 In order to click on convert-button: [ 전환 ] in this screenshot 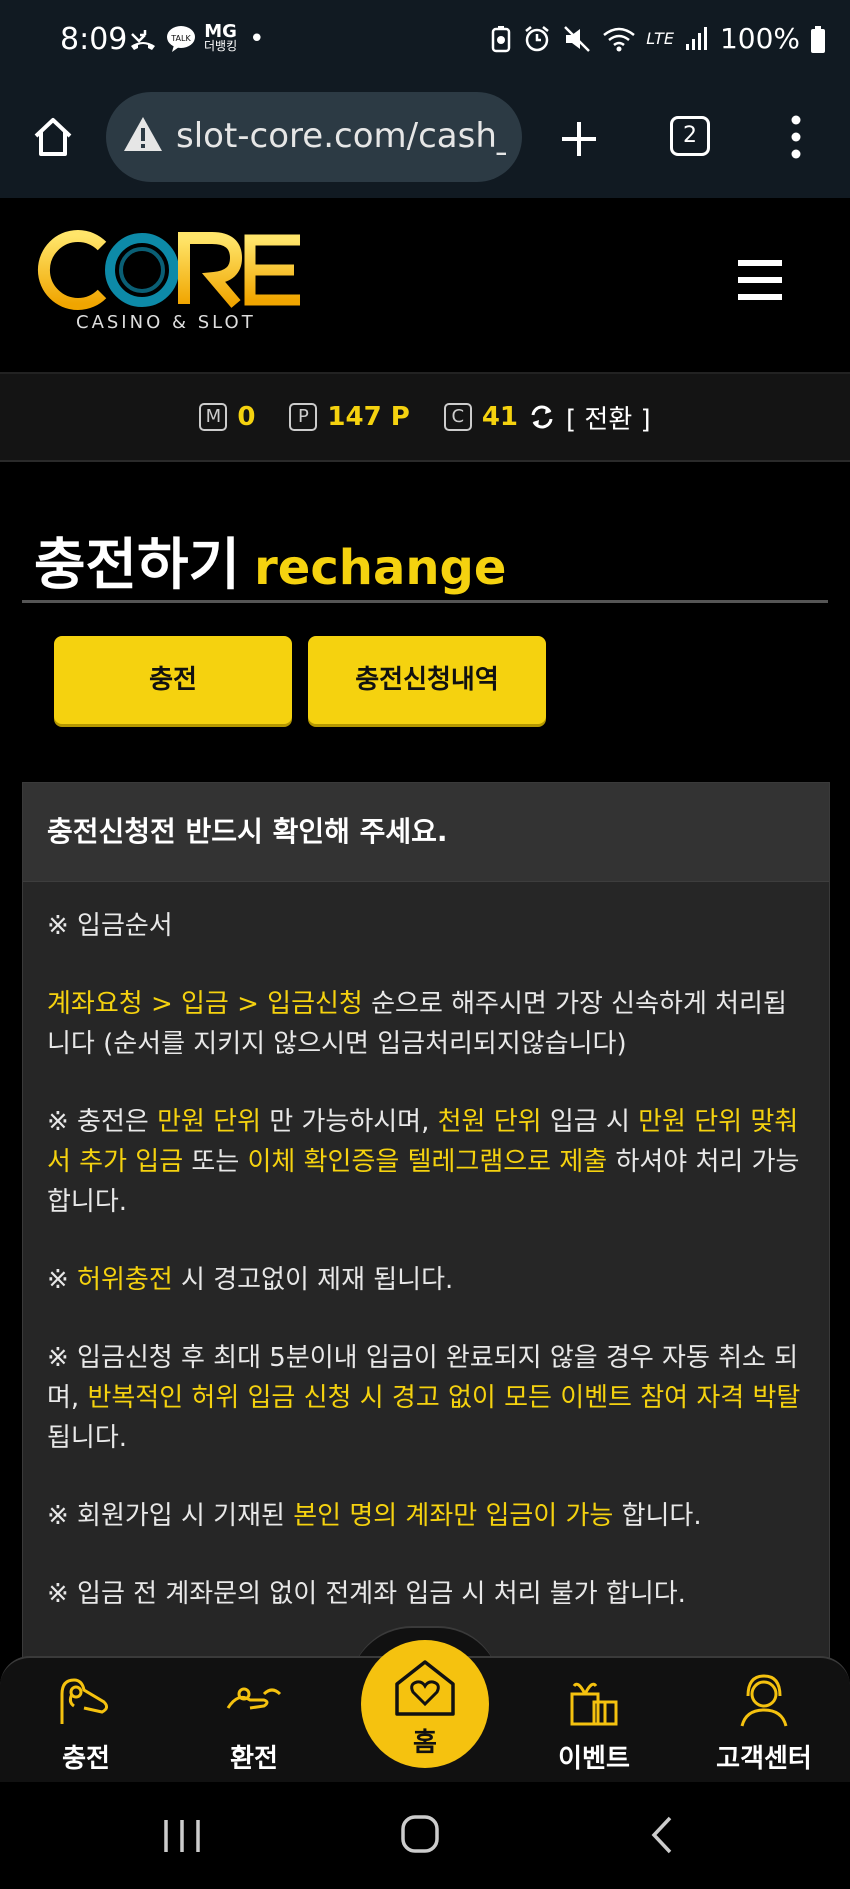, I will do `click(608, 417)`.